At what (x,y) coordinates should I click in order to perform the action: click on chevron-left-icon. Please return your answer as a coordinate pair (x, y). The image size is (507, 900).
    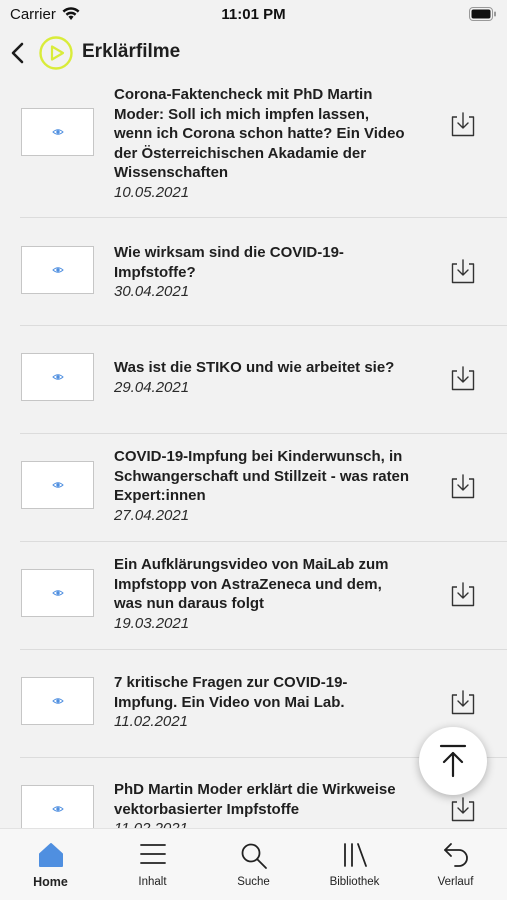
    Looking at the image, I should click on (17, 53).